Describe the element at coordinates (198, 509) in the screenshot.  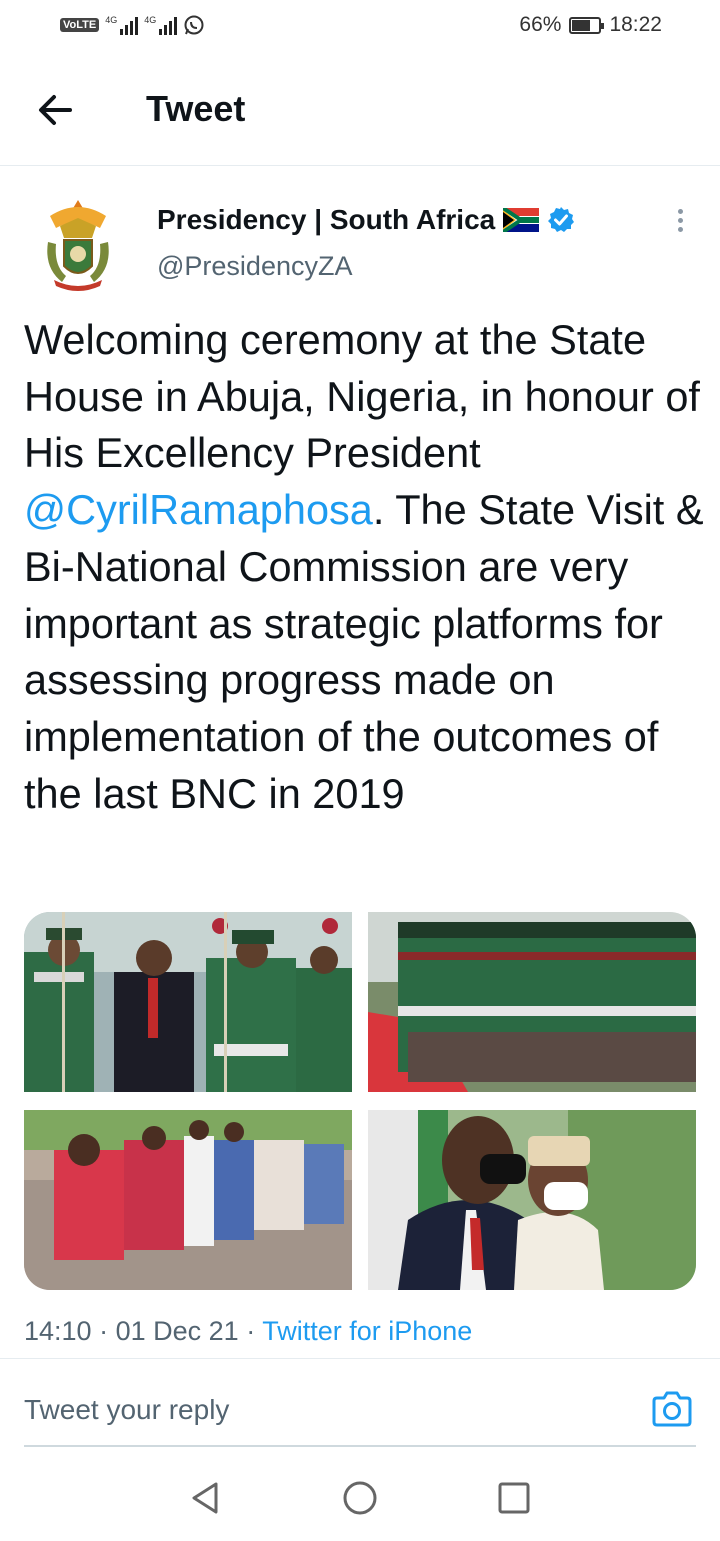
I see `mention-link: @CyrilRamaphosa` at that location.